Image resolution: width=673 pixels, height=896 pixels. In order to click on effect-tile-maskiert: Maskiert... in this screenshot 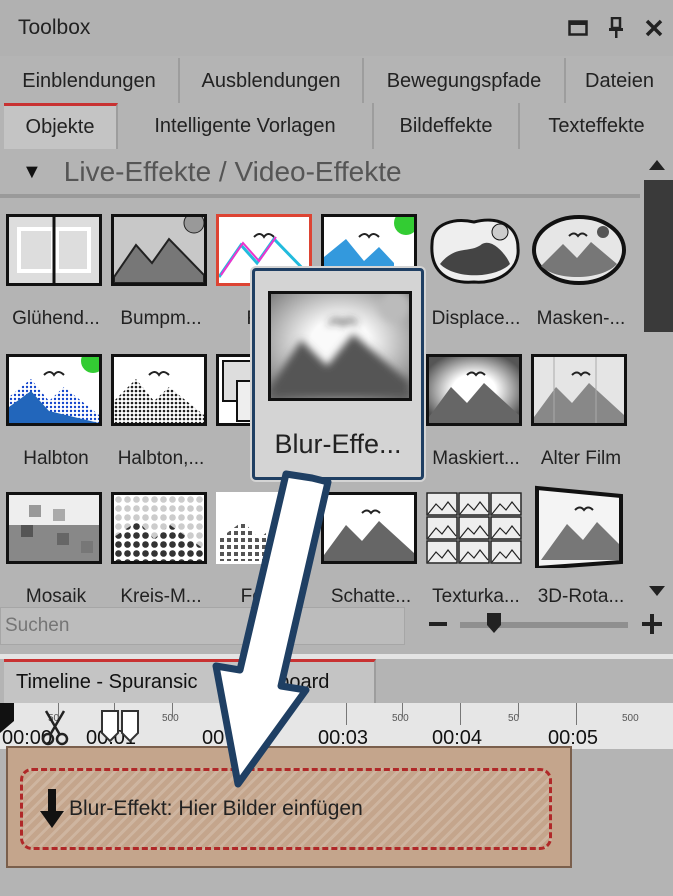, I will do `click(475, 413)`.